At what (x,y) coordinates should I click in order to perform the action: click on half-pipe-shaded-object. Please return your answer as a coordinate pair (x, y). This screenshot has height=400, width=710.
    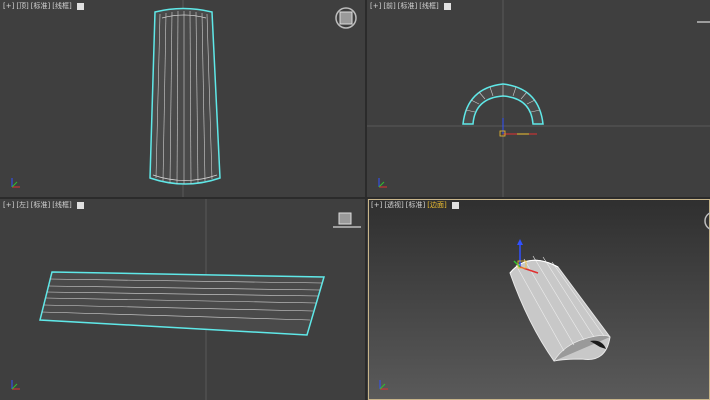
    Looking at the image, I should click on (560, 308).